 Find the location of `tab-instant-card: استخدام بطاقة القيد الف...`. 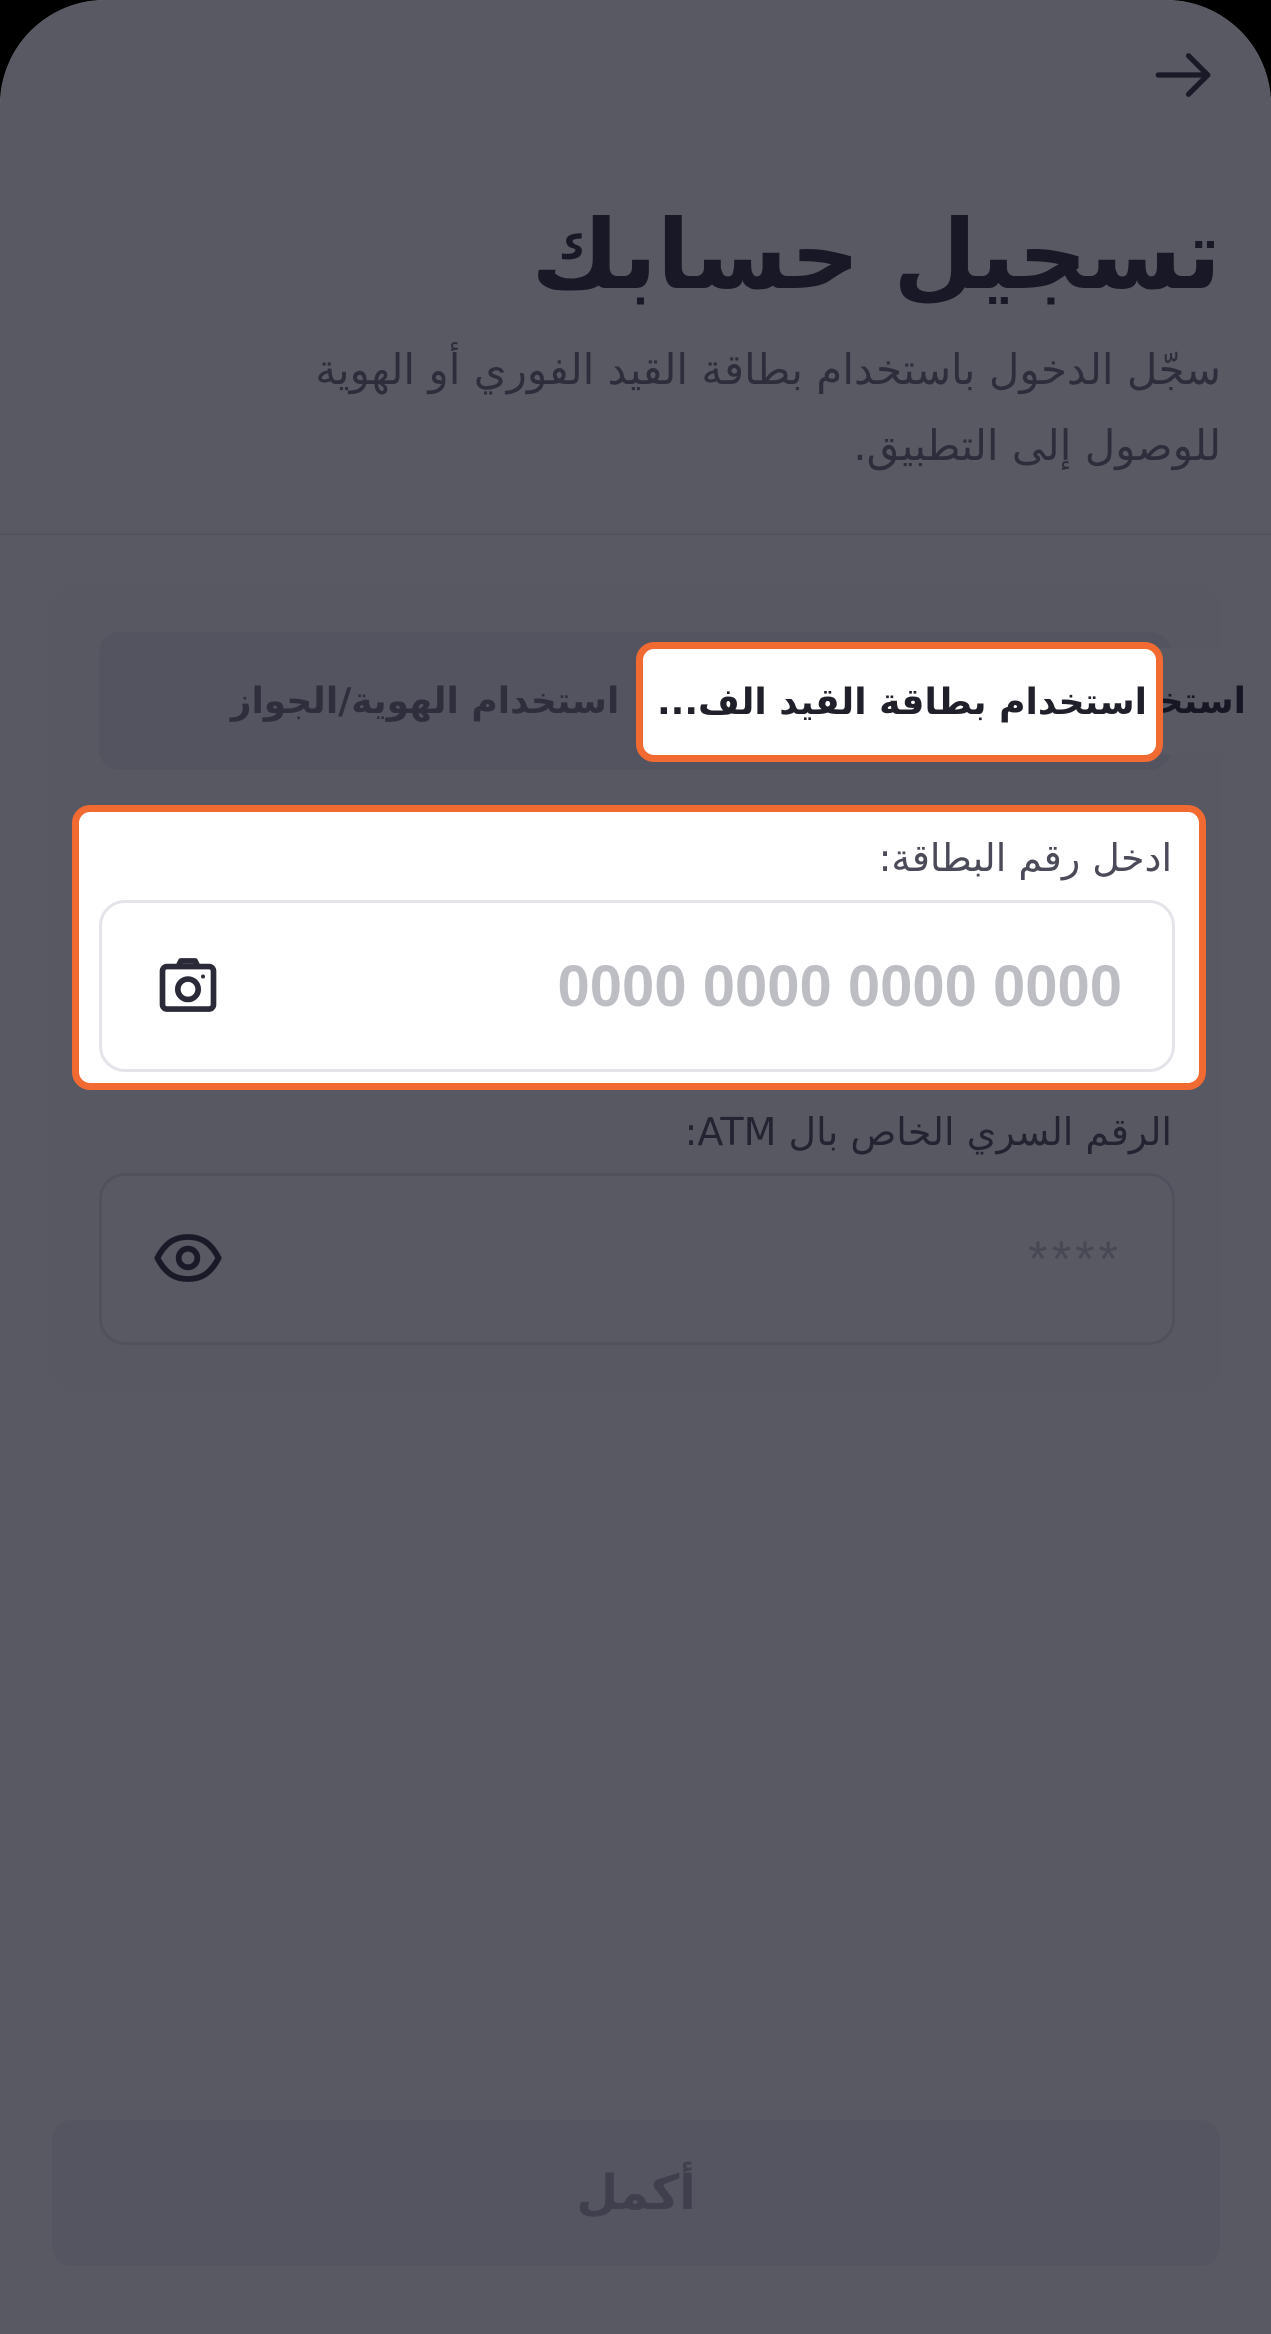

tab-instant-card: استخدام بطاقة القيد الف... is located at coordinates (1001, 701).